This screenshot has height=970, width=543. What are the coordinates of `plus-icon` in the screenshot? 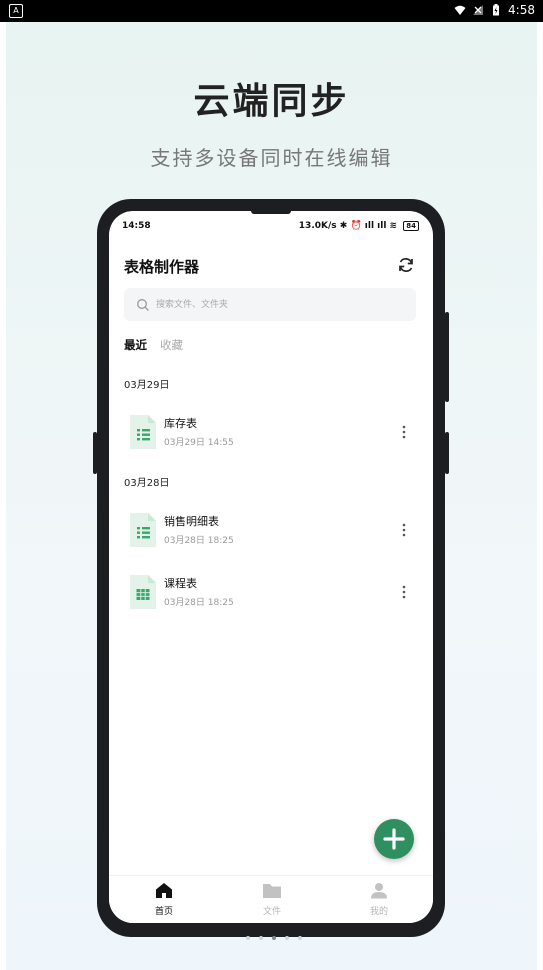 It's located at (394, 839).